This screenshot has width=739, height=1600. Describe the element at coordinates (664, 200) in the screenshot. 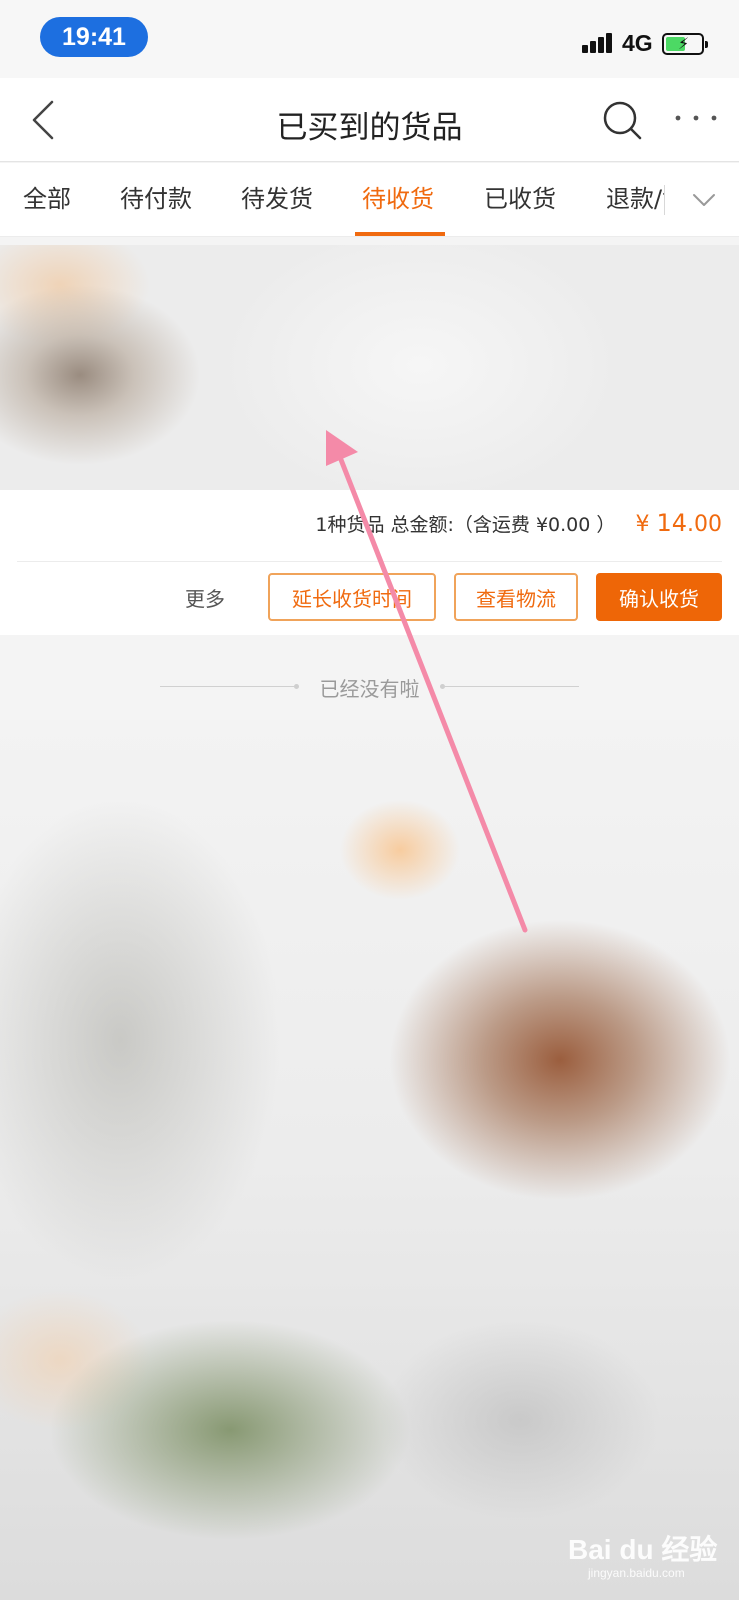

I see `tab-divider` at that location.